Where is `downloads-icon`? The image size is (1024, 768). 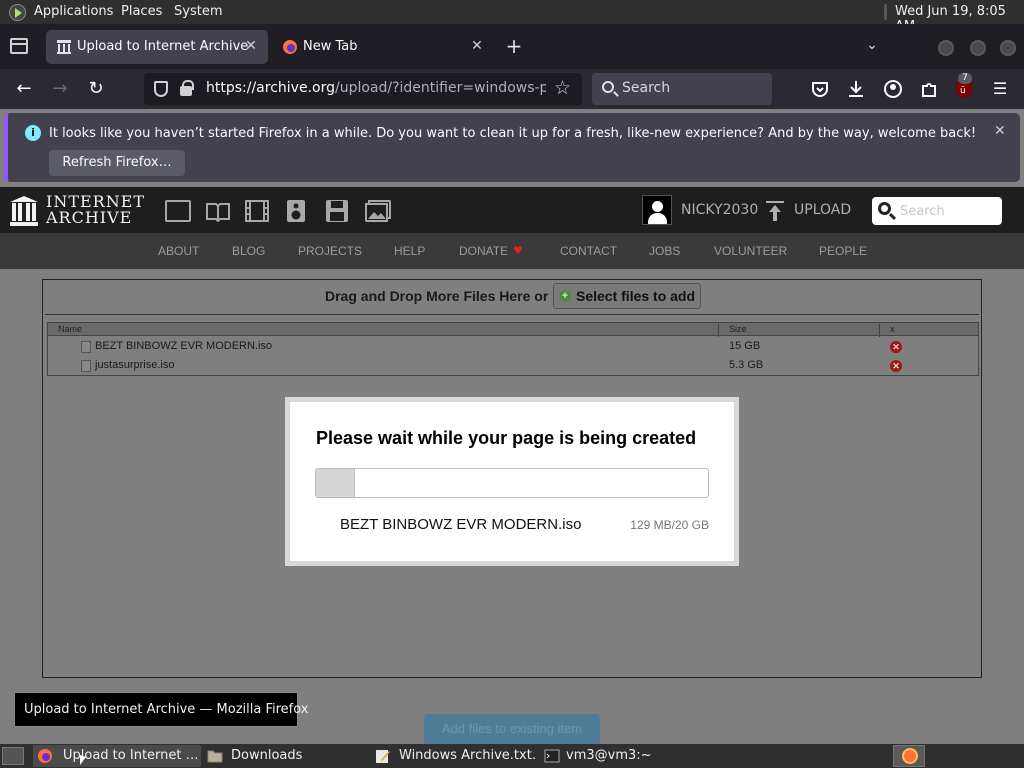
downloads-icon is located at coordinates (856, 89).